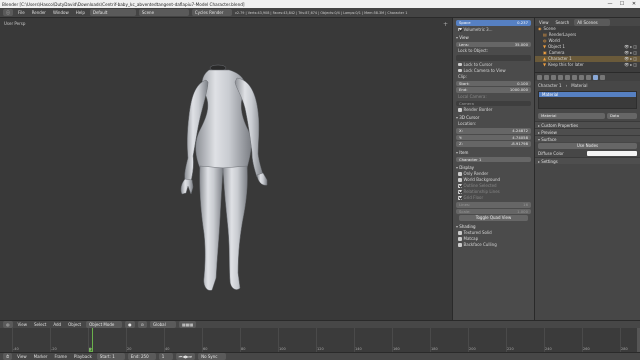 The width and height of the screenshot is (640, 360). What do you see at coordinates (8, 356) in the screenshot?
I see `editor-type-icon: ⏱` at bounding box center [8, 356].